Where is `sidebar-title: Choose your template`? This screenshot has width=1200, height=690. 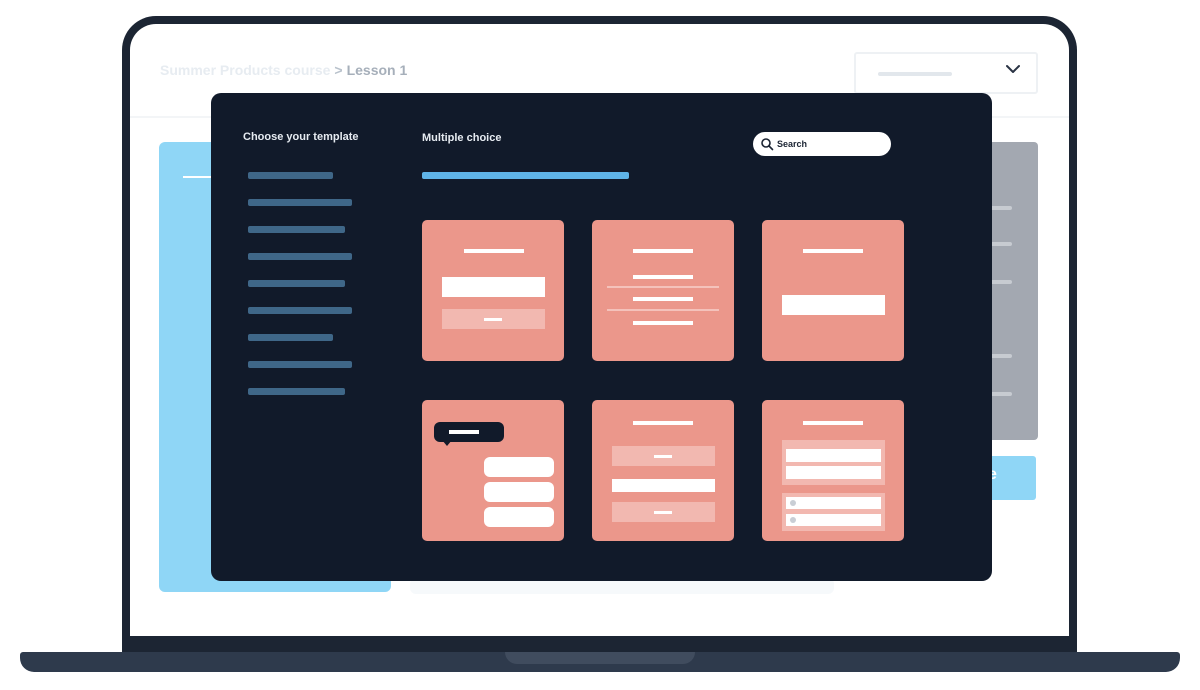 sidebar-title: Choose your template is located at coordinates (301, 137).